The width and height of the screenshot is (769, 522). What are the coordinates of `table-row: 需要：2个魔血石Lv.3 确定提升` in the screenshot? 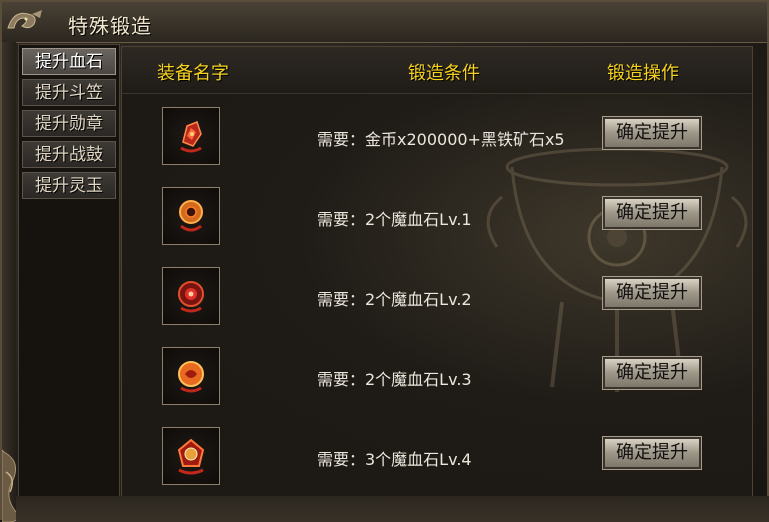 It's located at (437, 377).